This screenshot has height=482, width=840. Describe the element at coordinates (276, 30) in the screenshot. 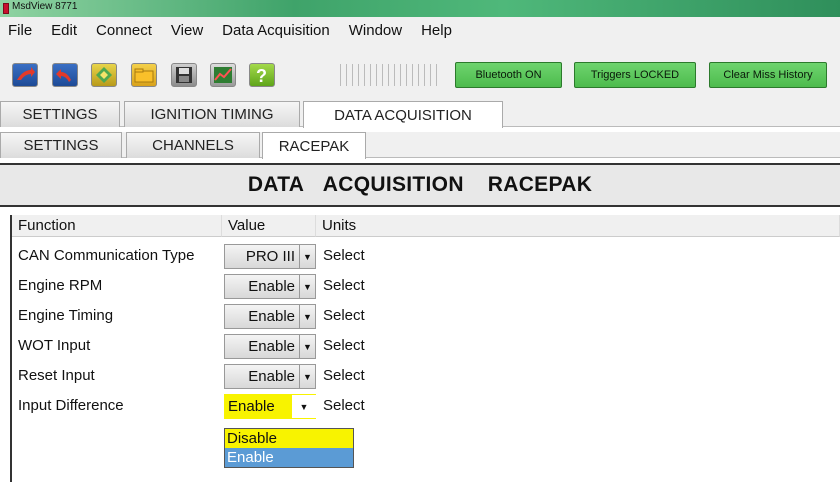

I see `menu-data-acquisition: Data Acquisition` at that location.